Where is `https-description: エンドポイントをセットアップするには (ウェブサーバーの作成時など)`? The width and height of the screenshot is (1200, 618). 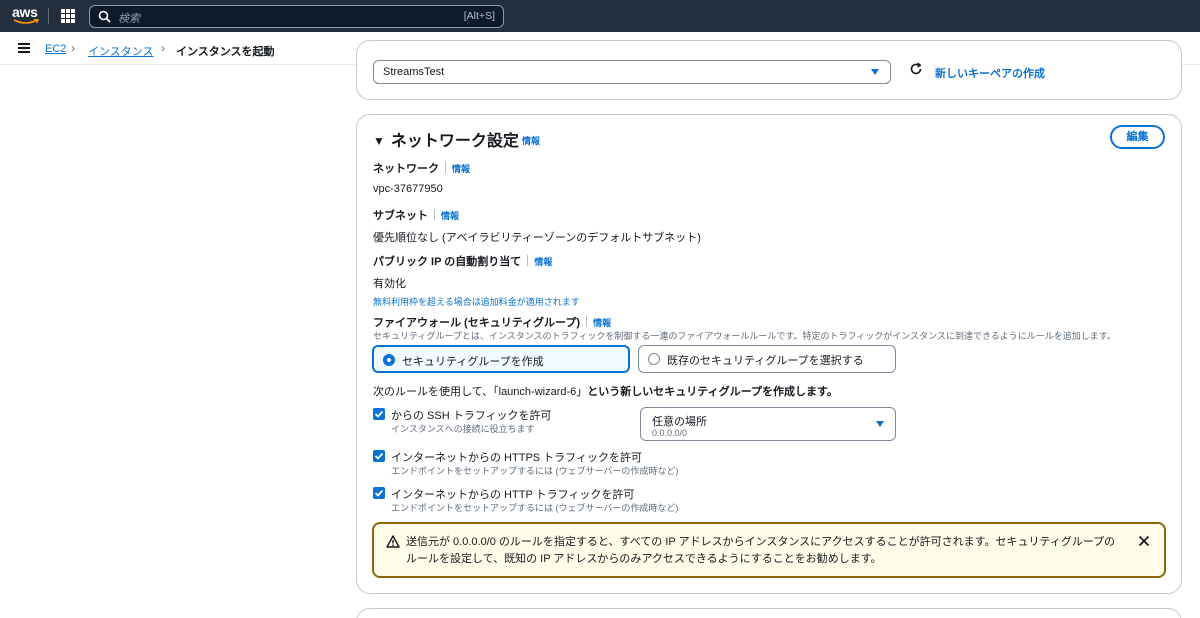 https-description: エンドポイントをセットアップするには (ウェブサーバーの作成時など) is located at coordinates (535, 471).